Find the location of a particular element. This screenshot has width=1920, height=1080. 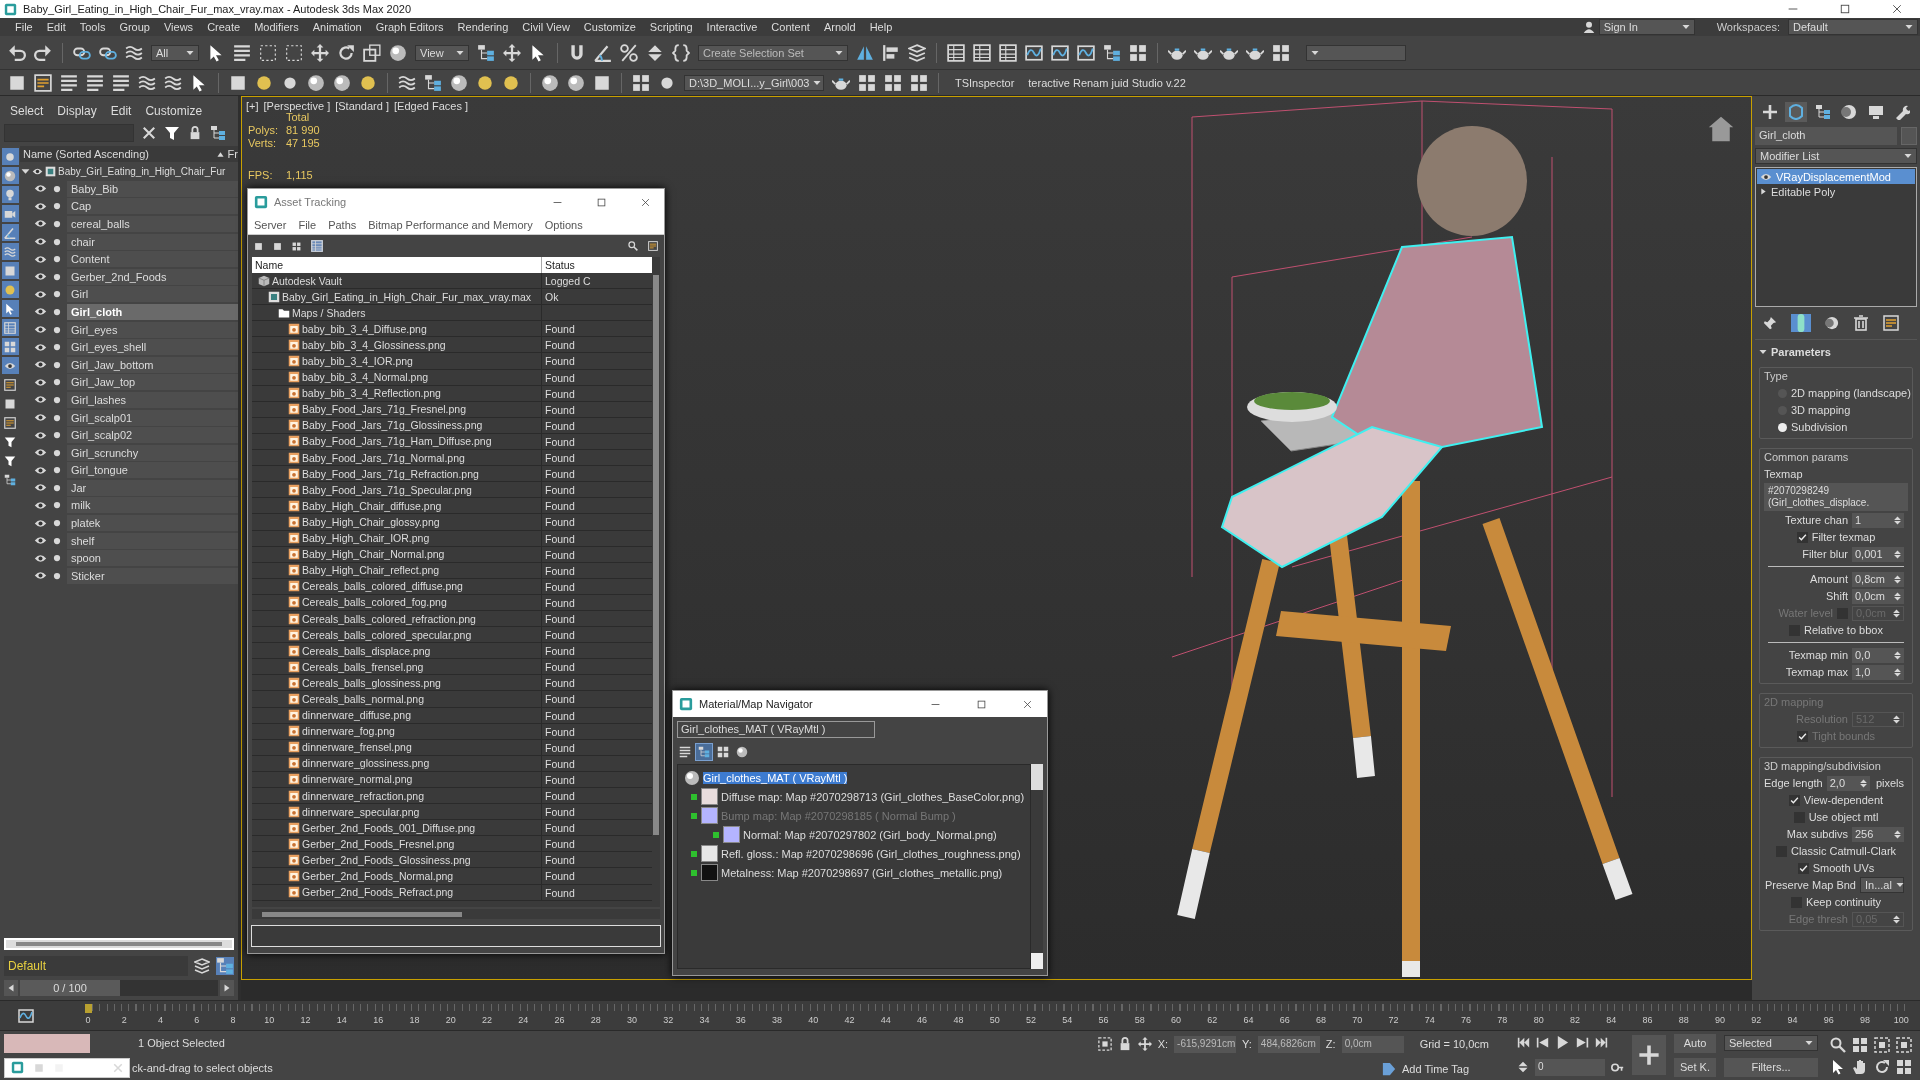

modifier-item: Editable Poly is located at coordinates (1836, 191).